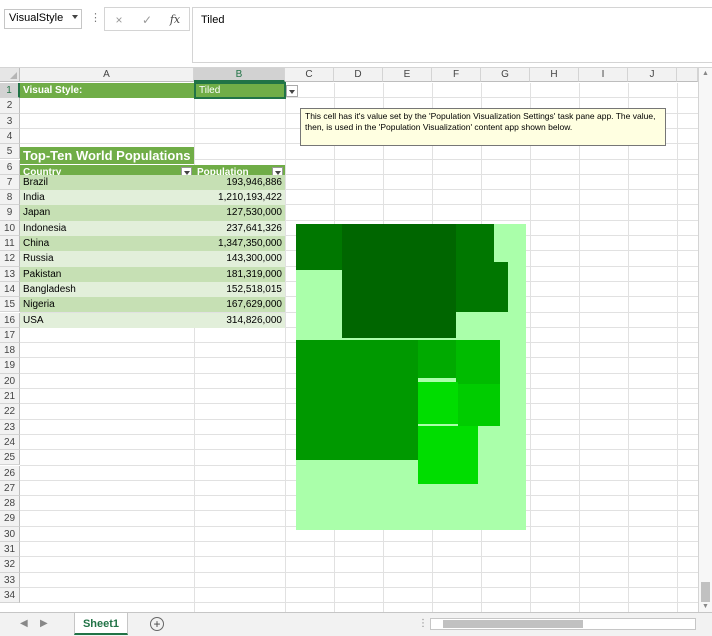  I want to click on row-header-21: 21, so click(10, 397).